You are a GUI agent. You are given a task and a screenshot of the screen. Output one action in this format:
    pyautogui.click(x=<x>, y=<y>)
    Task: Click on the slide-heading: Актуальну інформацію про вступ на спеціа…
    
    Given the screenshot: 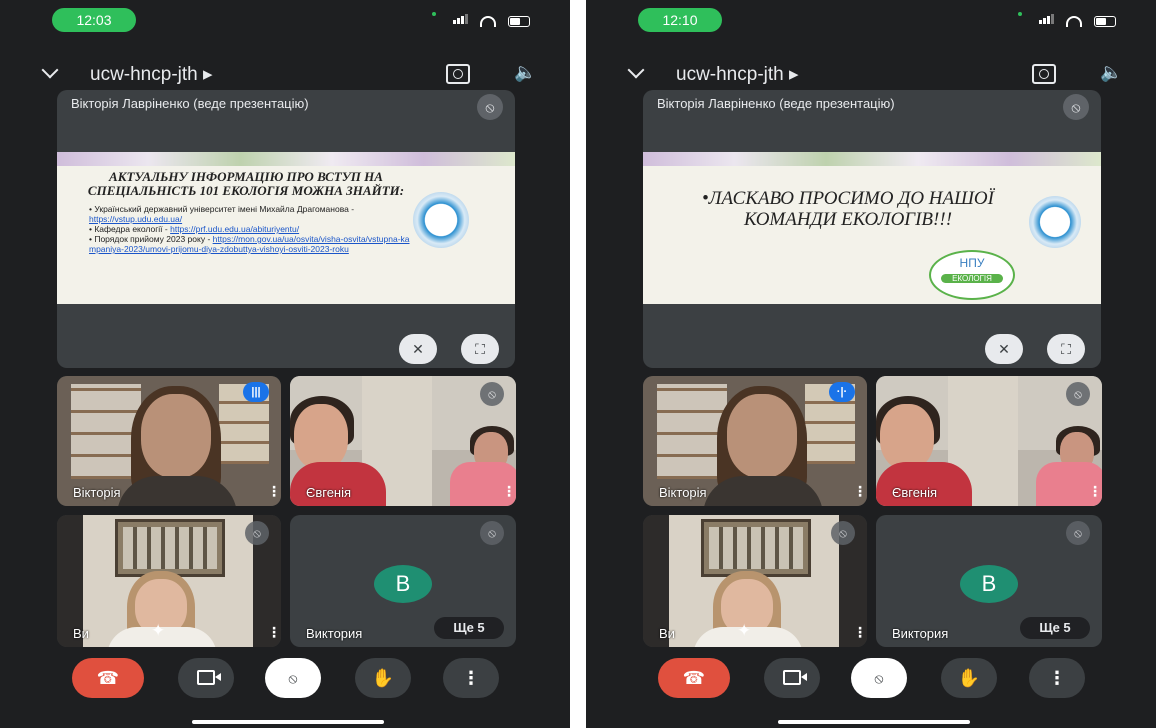 What is the action you would take?
    pyautogui.click(x=246, y=183)
    